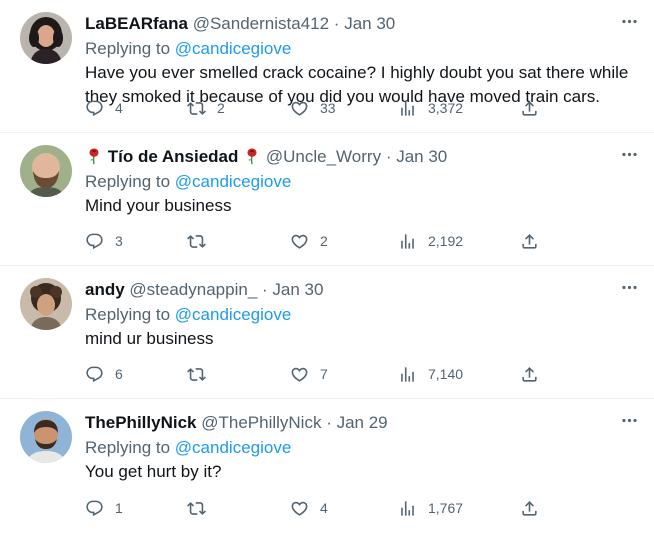  What do you see at coordinates (446, 241) in the screenshot?
I see `view-count: 2,192` at bounding box center [446, 241].